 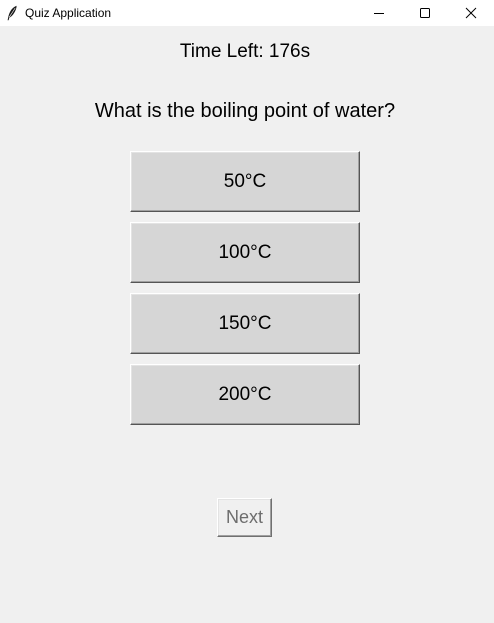 I want to click on answer-button-3: 150°C, so click(x=245, y=323).